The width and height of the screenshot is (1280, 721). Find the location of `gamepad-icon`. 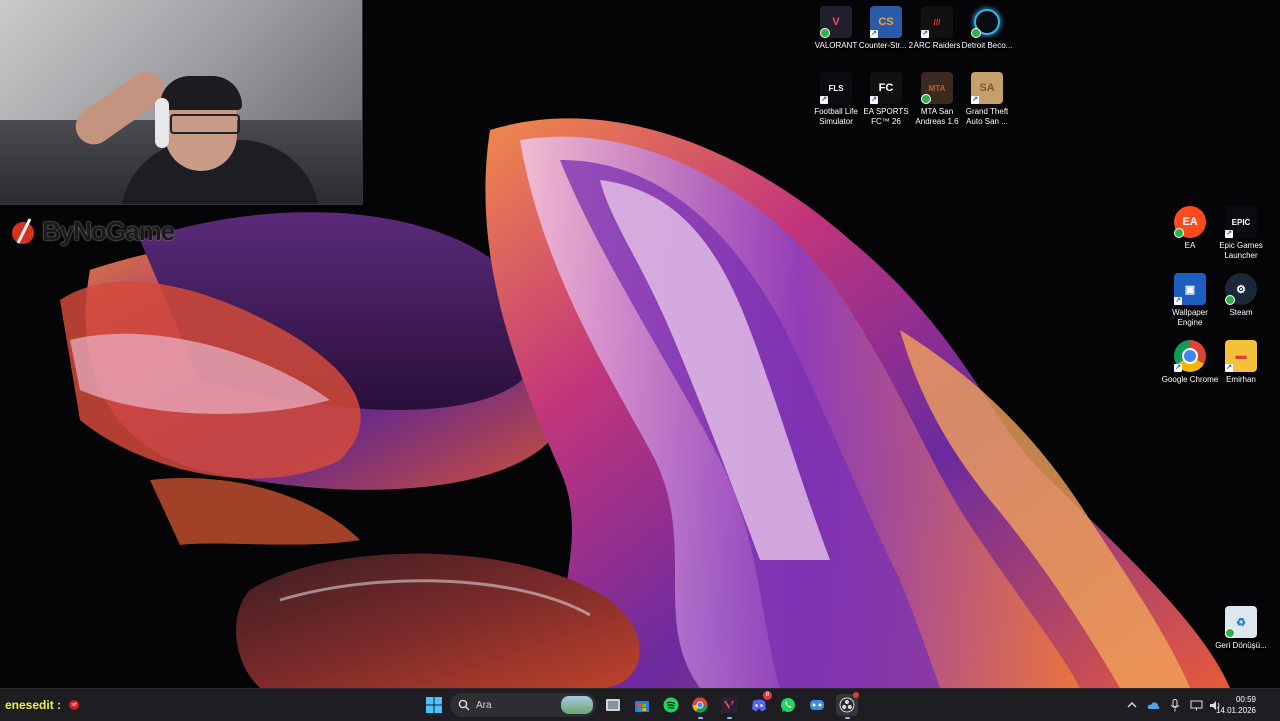

gamepad-icon is located at coordinates (817, 705).